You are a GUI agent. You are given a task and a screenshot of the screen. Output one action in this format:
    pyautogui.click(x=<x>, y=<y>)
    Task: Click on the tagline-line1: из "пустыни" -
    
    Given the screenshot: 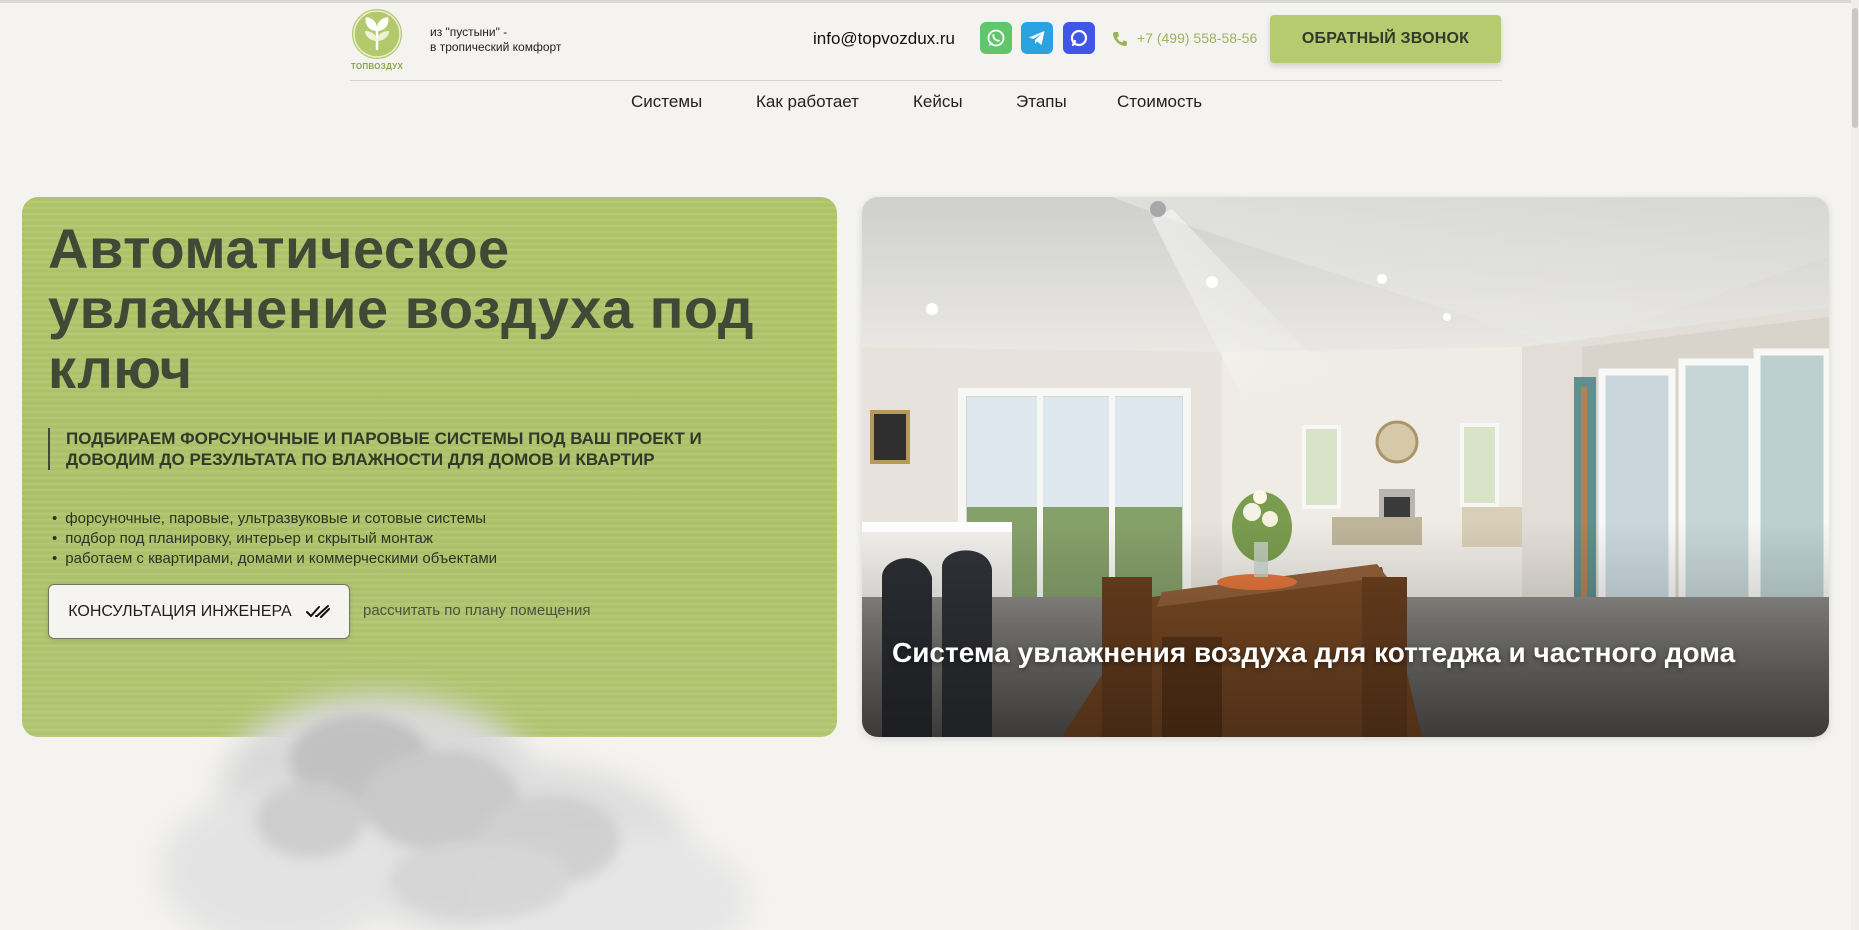 What is the action you would take?
    pyautogui.click(x=469, y=32)
    